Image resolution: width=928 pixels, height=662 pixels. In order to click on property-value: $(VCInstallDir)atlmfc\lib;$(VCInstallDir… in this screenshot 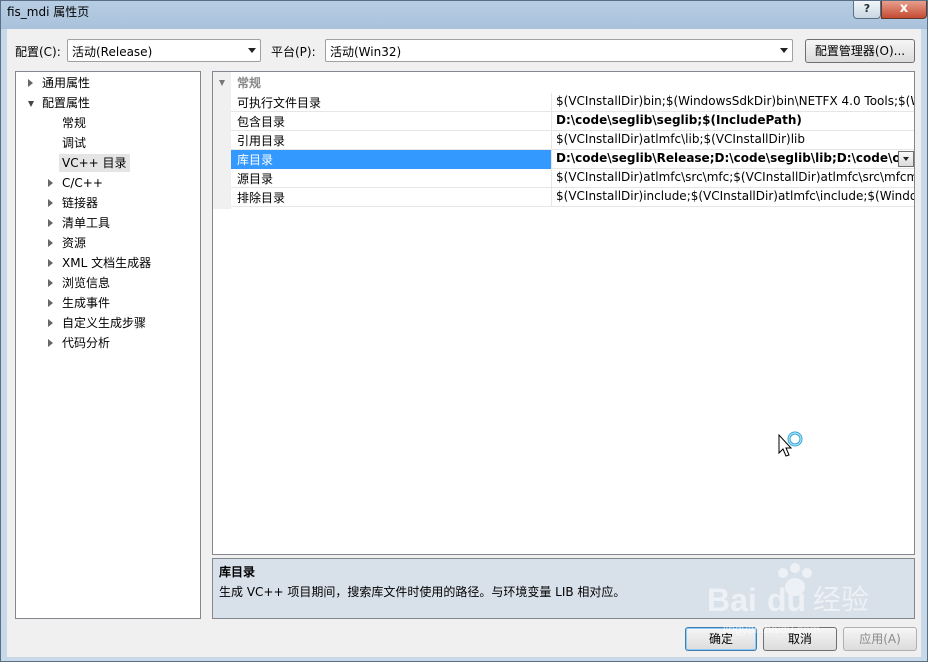, I will do `click(735, 139)`.